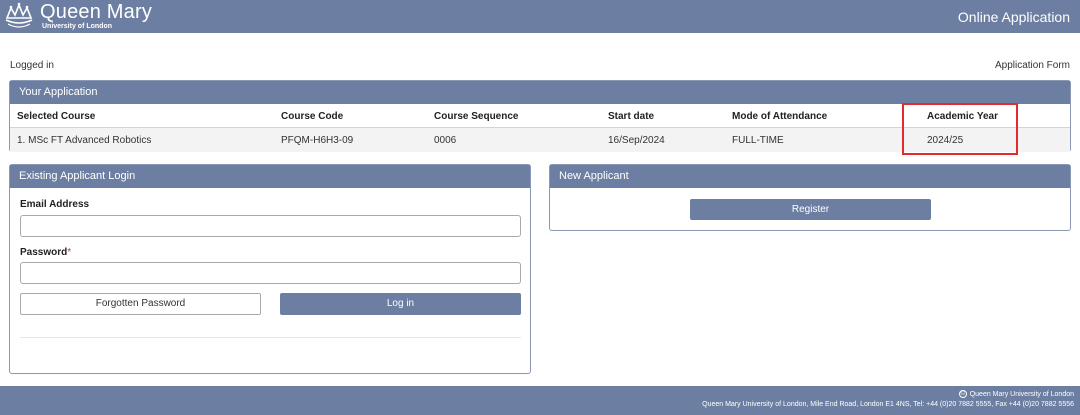 The height and width of the screenshot is (415, 1080). I want to click on panel-title: Existing Applicant Login, so click(270, 176).